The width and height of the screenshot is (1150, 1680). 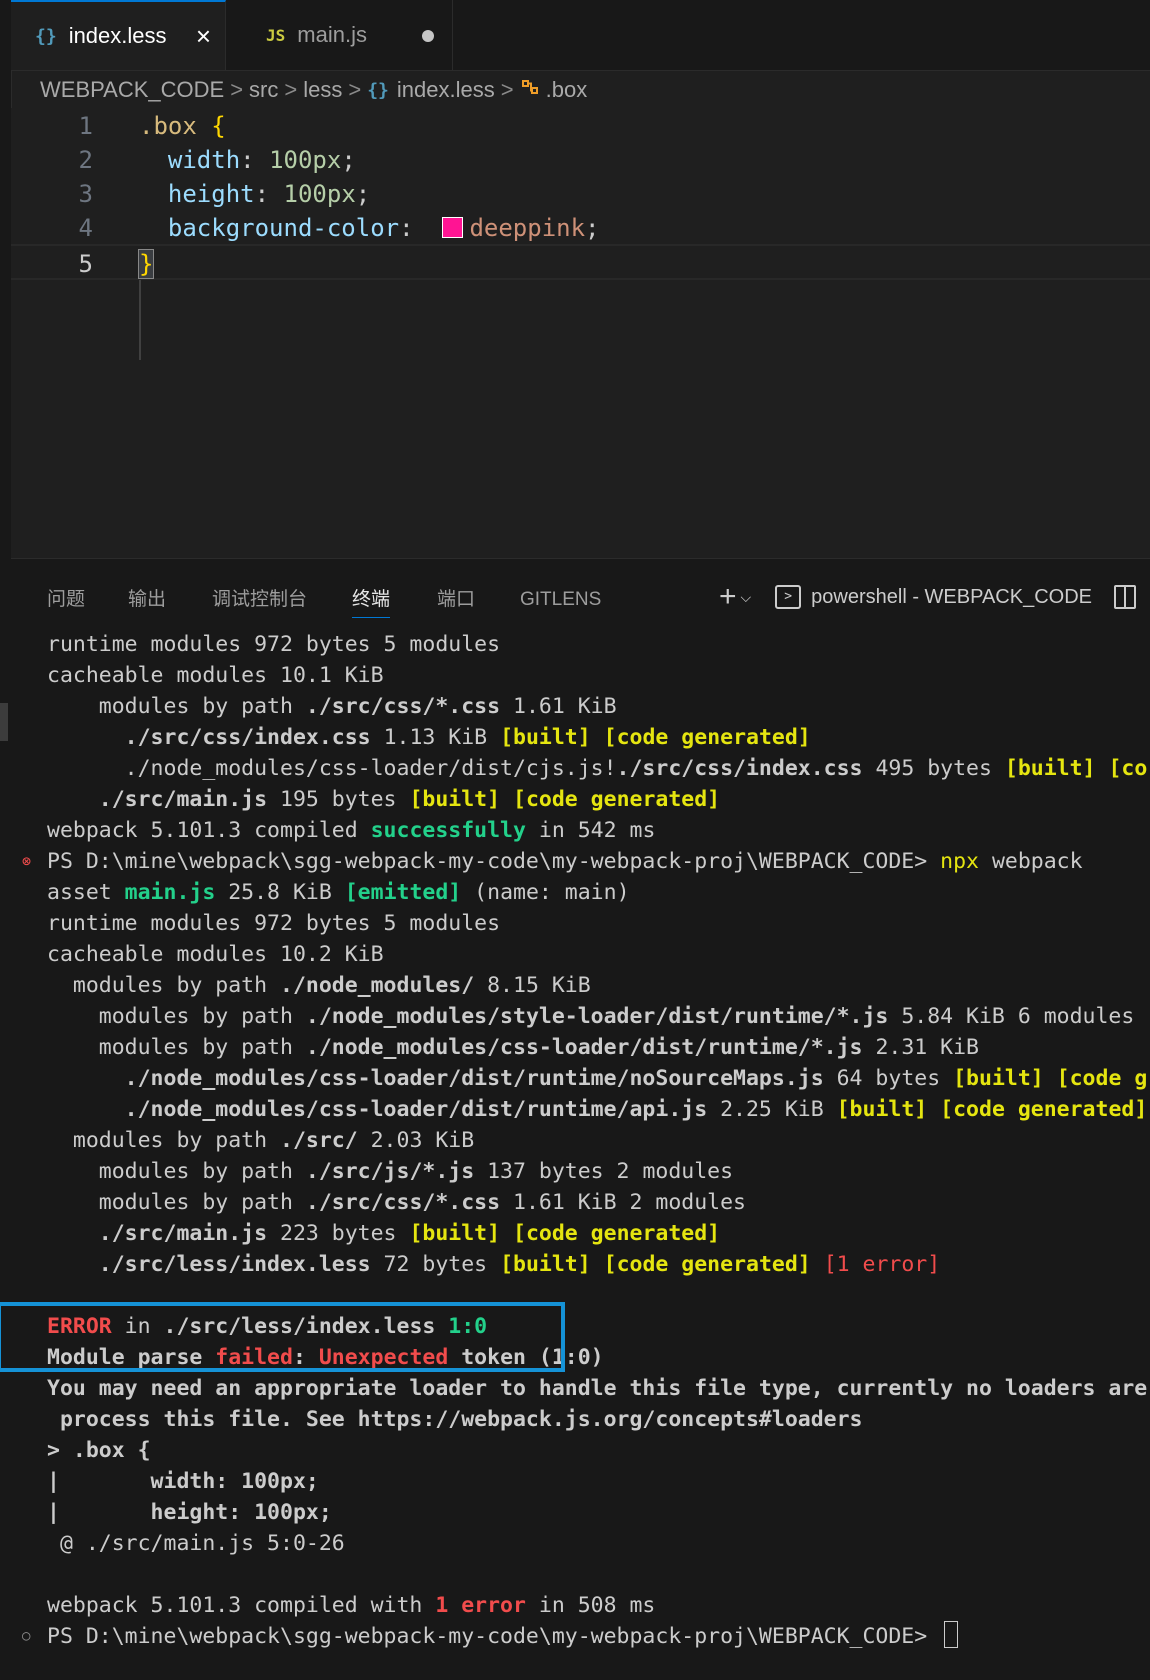 What do you see at coordinates (132, 90) in the screenshot?
I see `breadcrumb-item-root: WEBPACK_CODE` at bounding box center [132, 90].